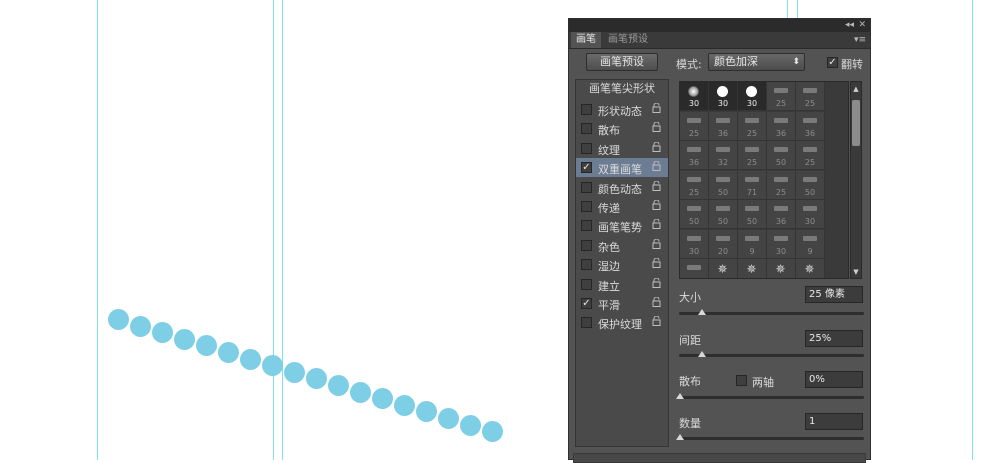 The image size is (1000, 463). What do you see at coordinates (856, 123) in the screenshot?
I see `scroll-thumb` at bounding box center [856, 123].